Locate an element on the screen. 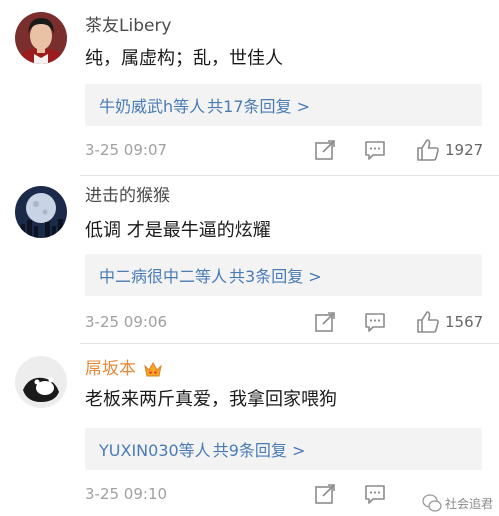 Image resolution: width=499 pixels, height=516 pixels. timestamp: 3-25 09:07 is located at coordinates (126, 150).